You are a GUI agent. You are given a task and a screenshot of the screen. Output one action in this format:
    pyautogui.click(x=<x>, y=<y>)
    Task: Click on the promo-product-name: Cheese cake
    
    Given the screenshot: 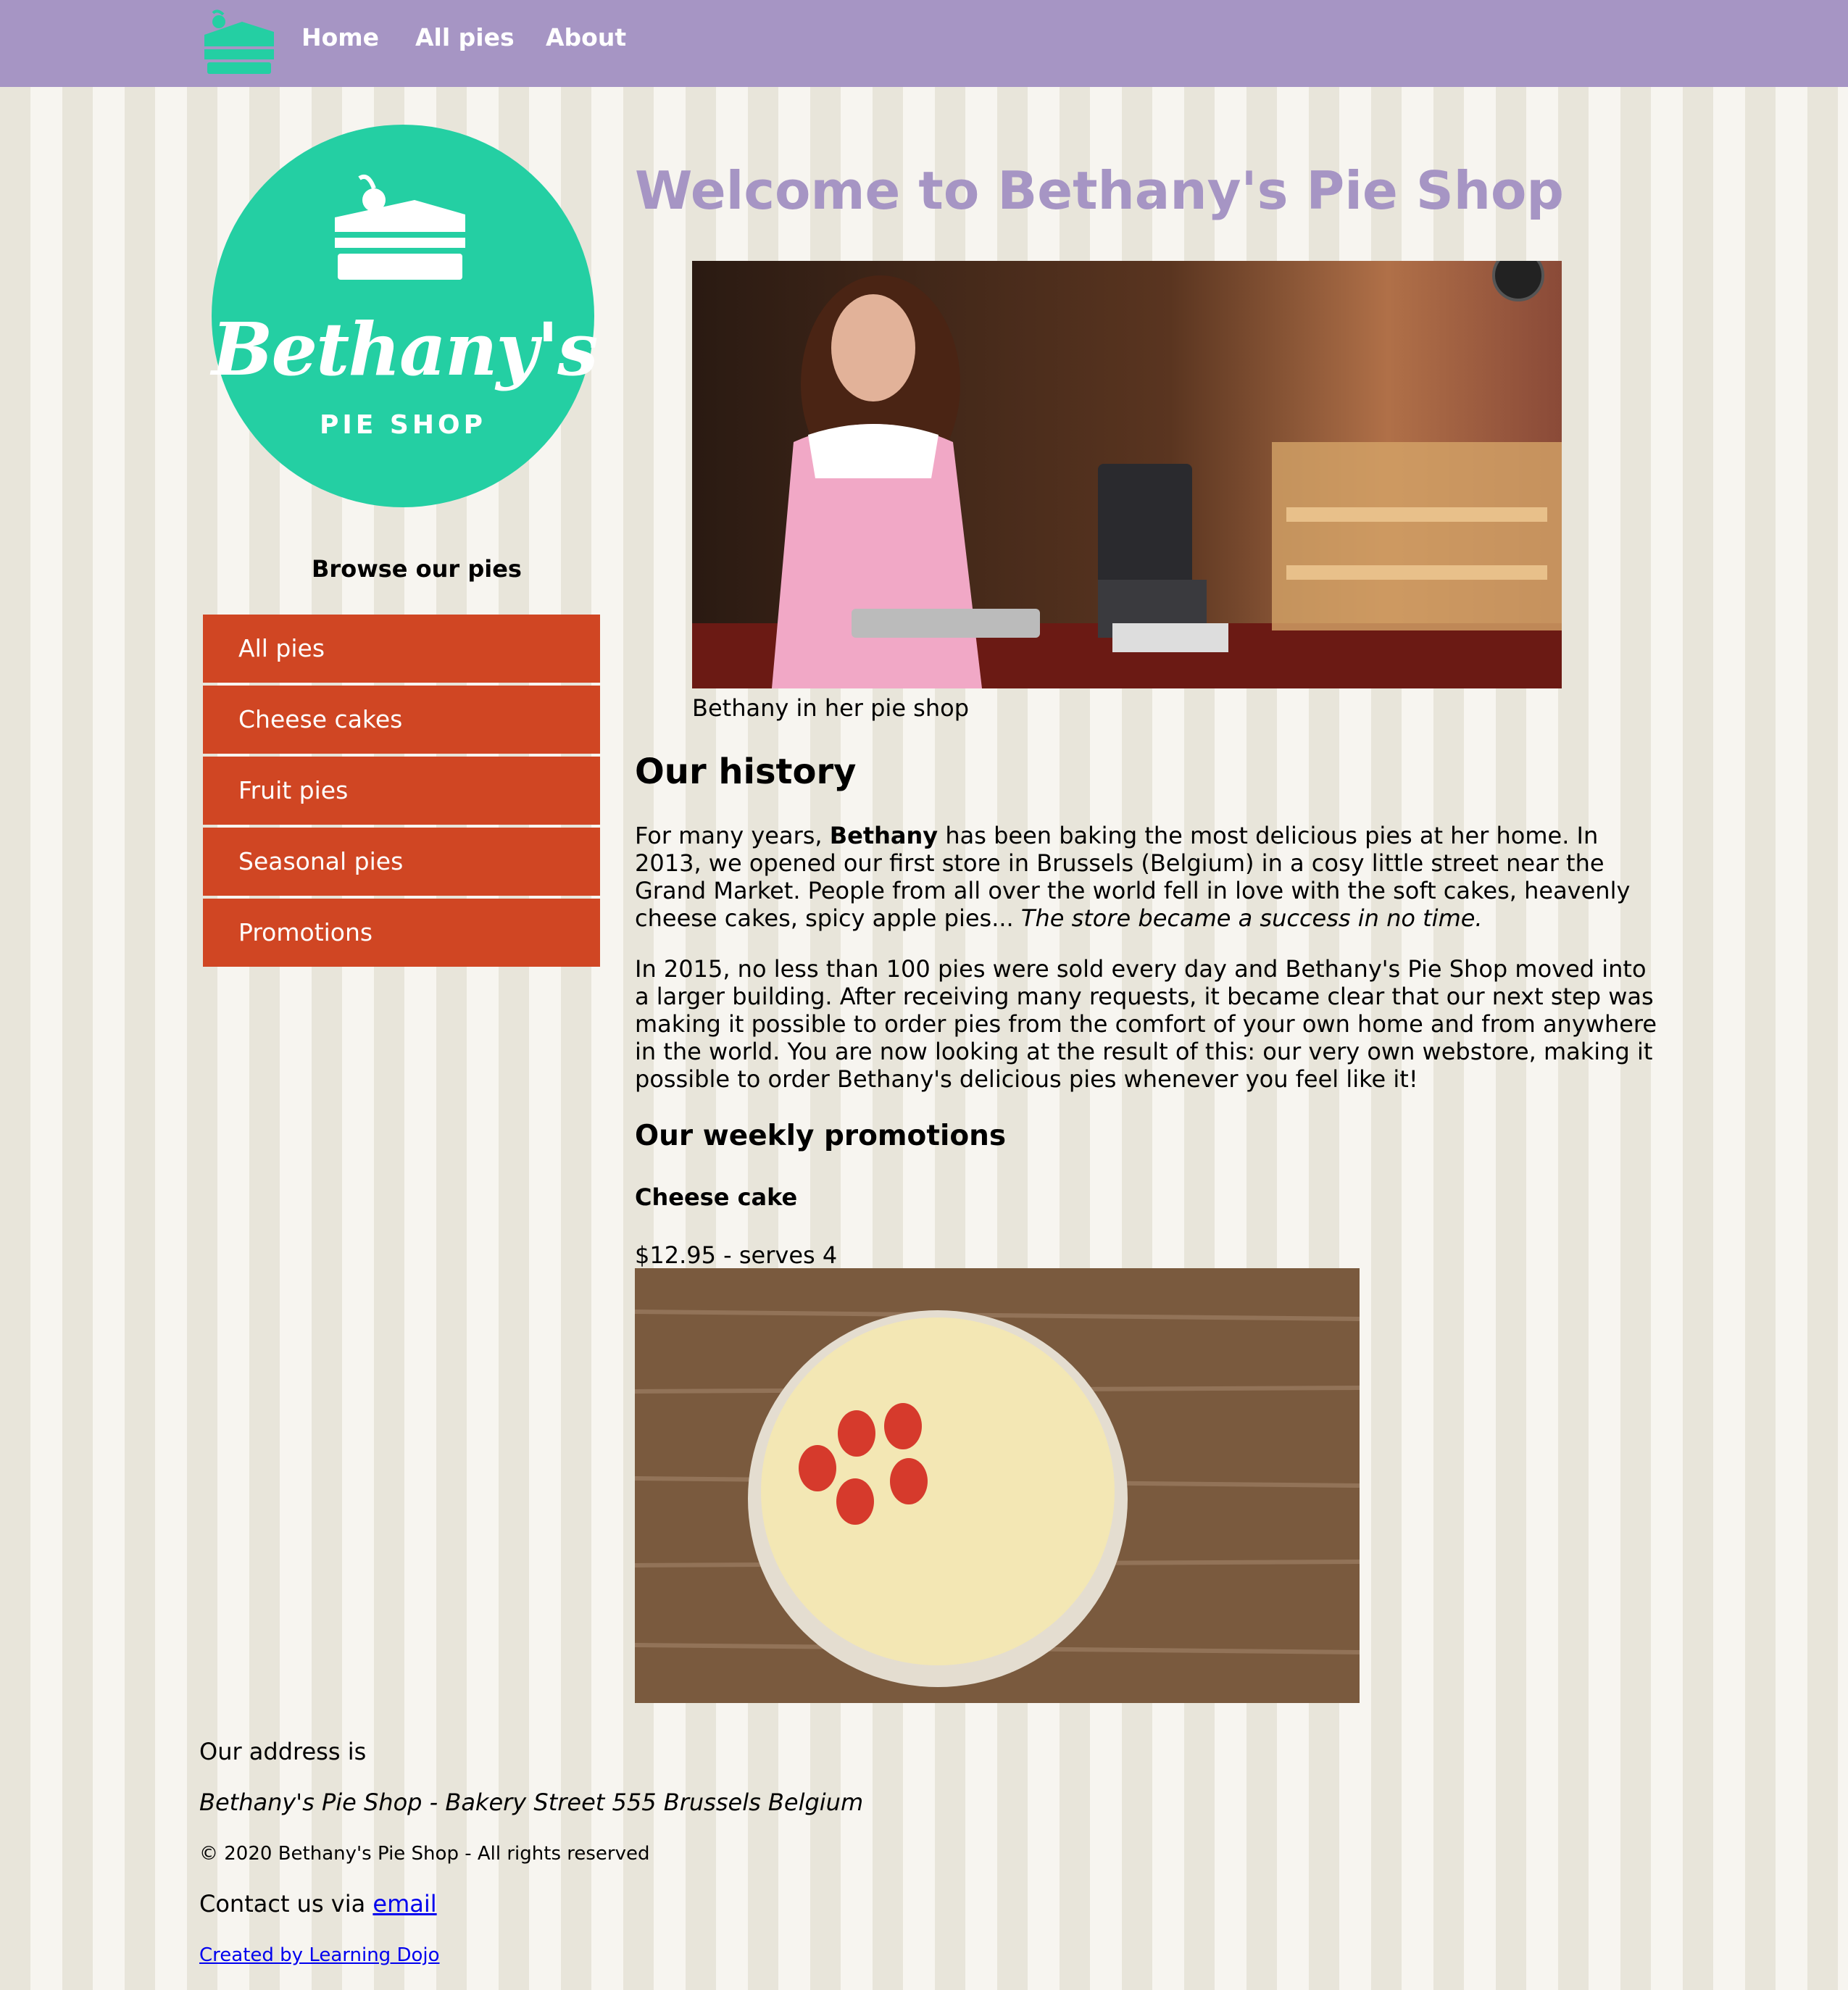 What is the action you would take?
    pyautogui.click(x=717, y=1197)
    